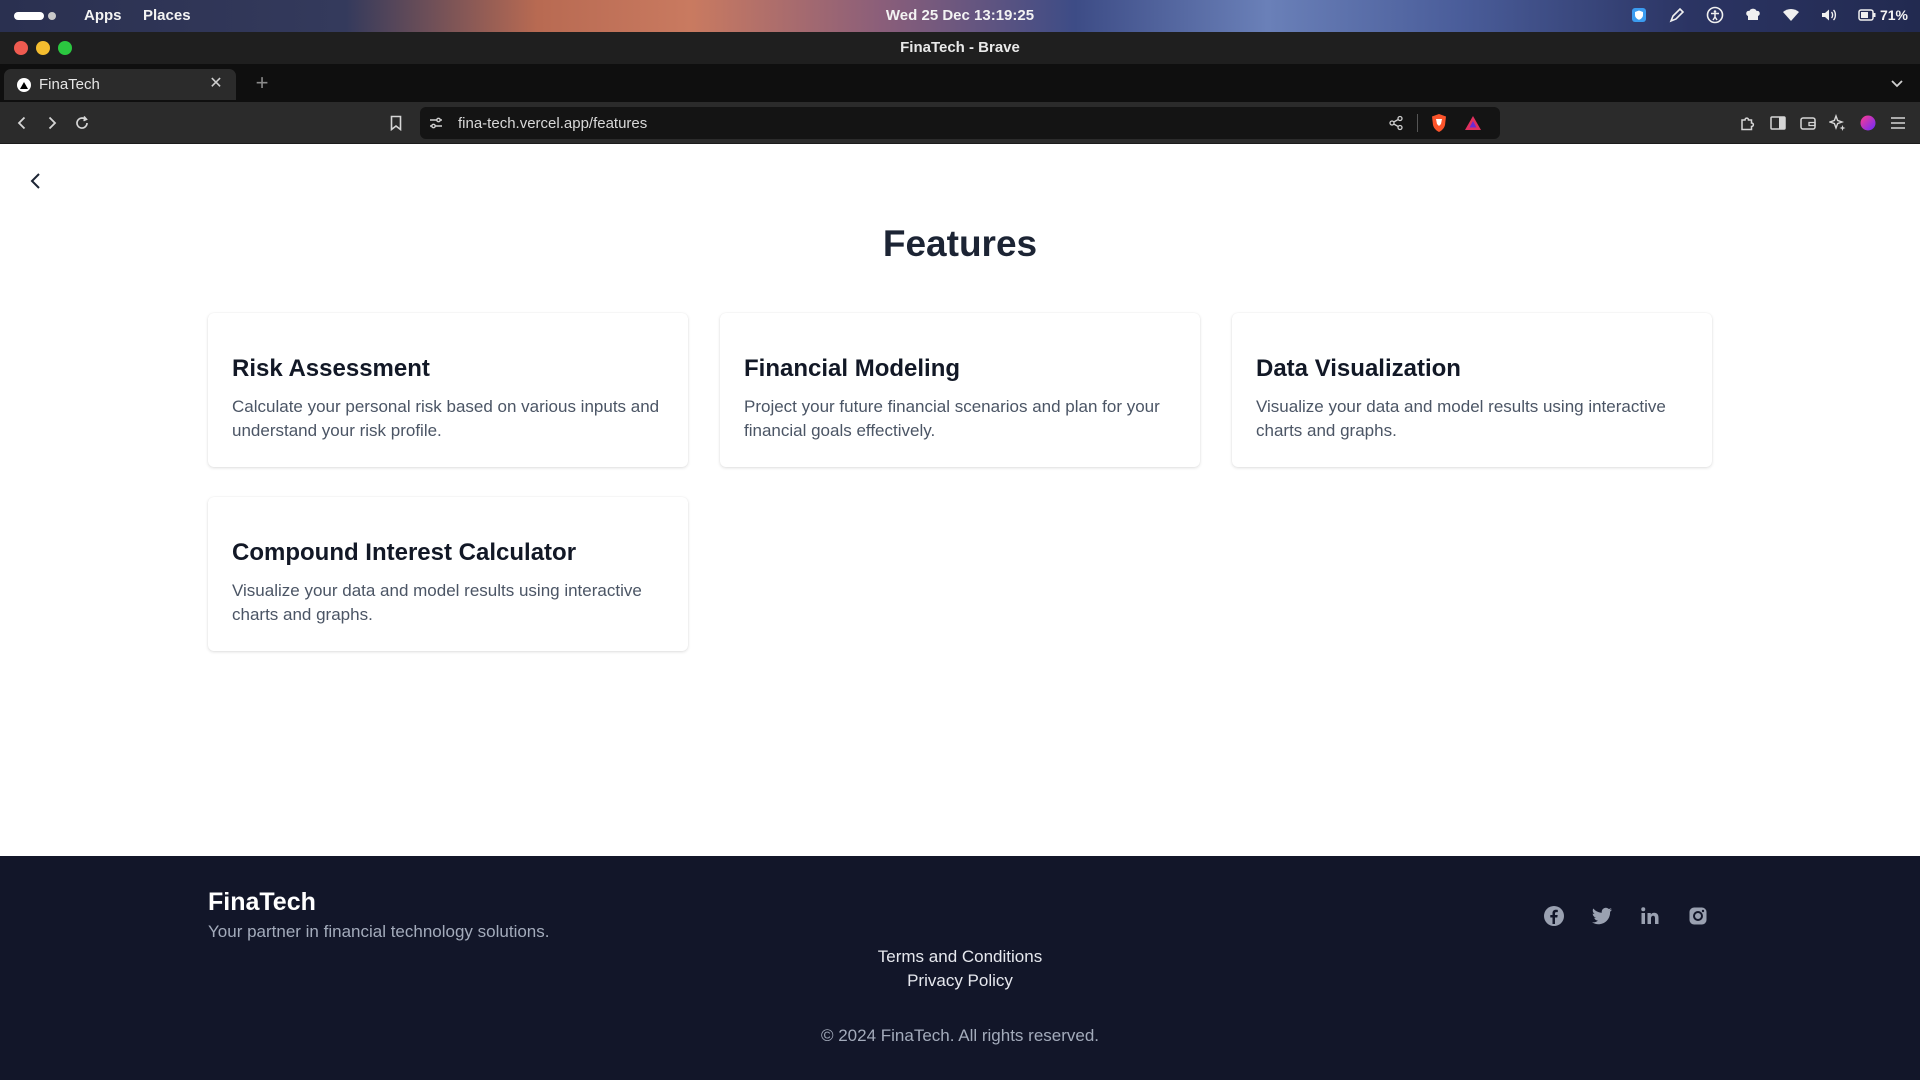 The width and height of the screenshot is (1920, 1080). What do you see at coordinates (1769, 15) in the screenshot?
I see `system-tray: 71%` at bounding box center [1769, 15].